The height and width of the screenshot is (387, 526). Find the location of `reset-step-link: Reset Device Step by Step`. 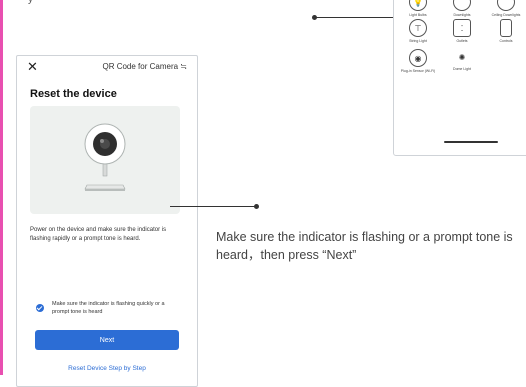

reset-step-link: Reset Device Step by Step is located at coordinates (107, 368).